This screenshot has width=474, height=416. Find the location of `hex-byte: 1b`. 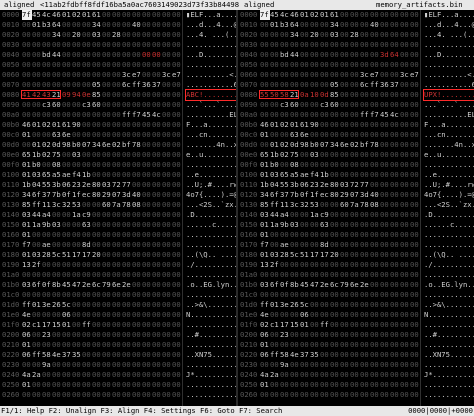

hex-byte: 1b is located at coordinates (275, 155).